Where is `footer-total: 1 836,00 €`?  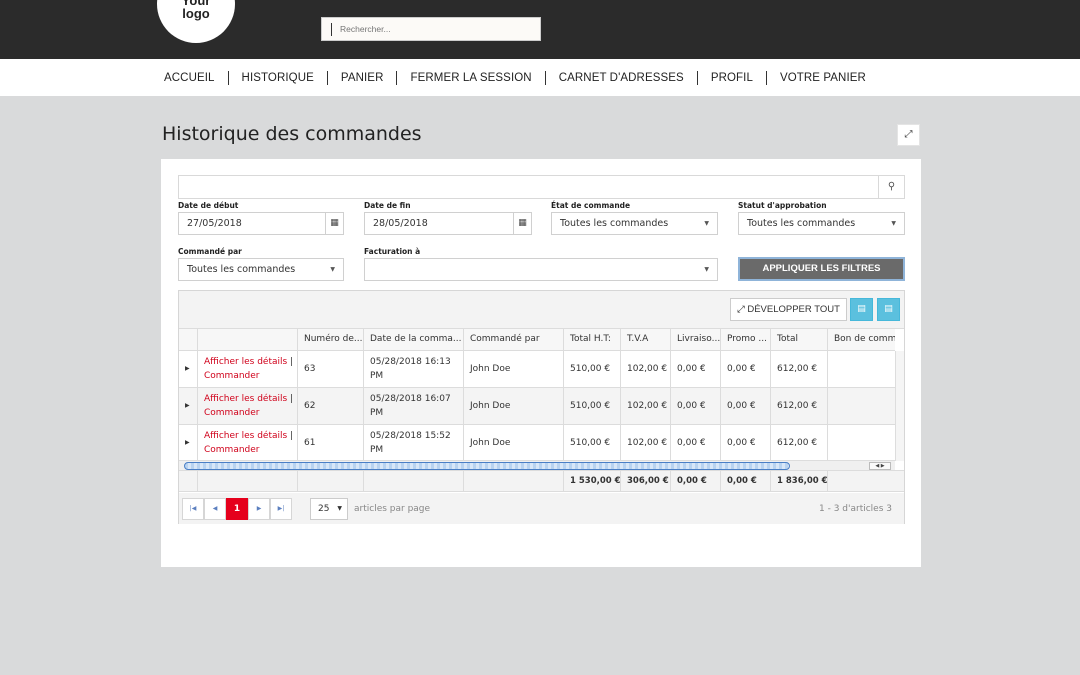 footer-total: 1 836,00 € is located at coordinates (799, 481).